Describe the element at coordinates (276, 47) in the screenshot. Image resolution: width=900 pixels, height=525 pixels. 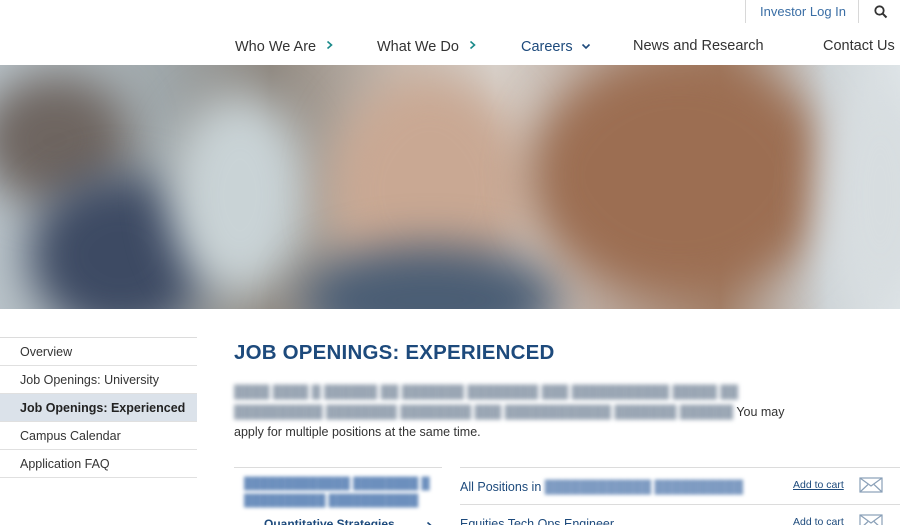
I see `nav-label: Who We Are` at that location.